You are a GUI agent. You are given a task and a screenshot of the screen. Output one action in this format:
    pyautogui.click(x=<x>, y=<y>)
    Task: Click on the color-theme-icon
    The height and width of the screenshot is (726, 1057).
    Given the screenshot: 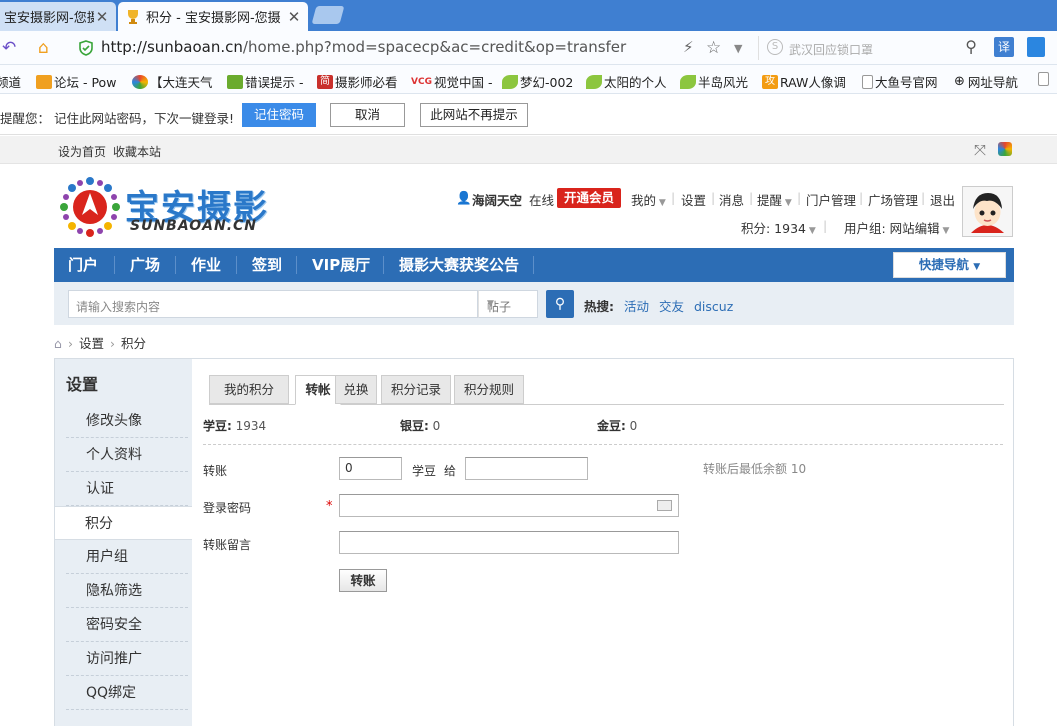 What is the action you would take?
    pyautogui.click(x=1005, y=149)
    